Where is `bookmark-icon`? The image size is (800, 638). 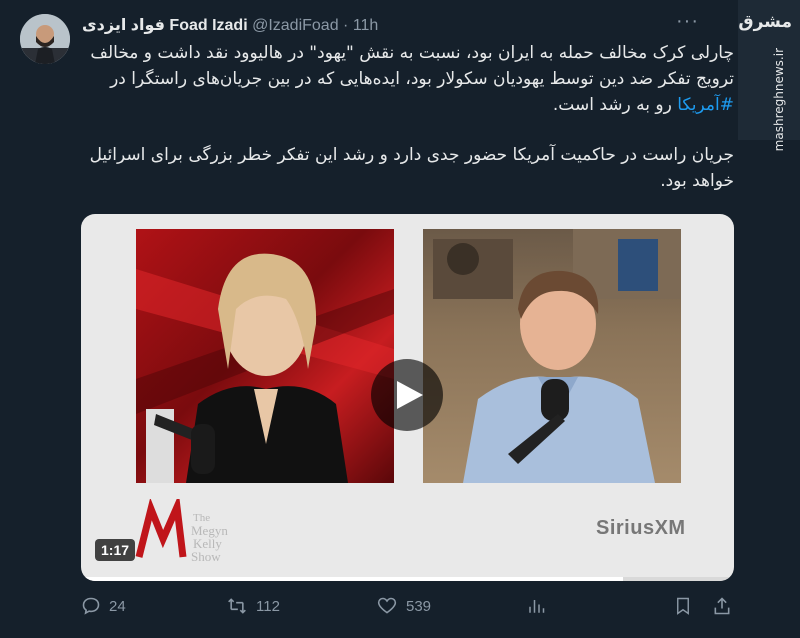
bookmark-icon is located at coordinates (683, 606).